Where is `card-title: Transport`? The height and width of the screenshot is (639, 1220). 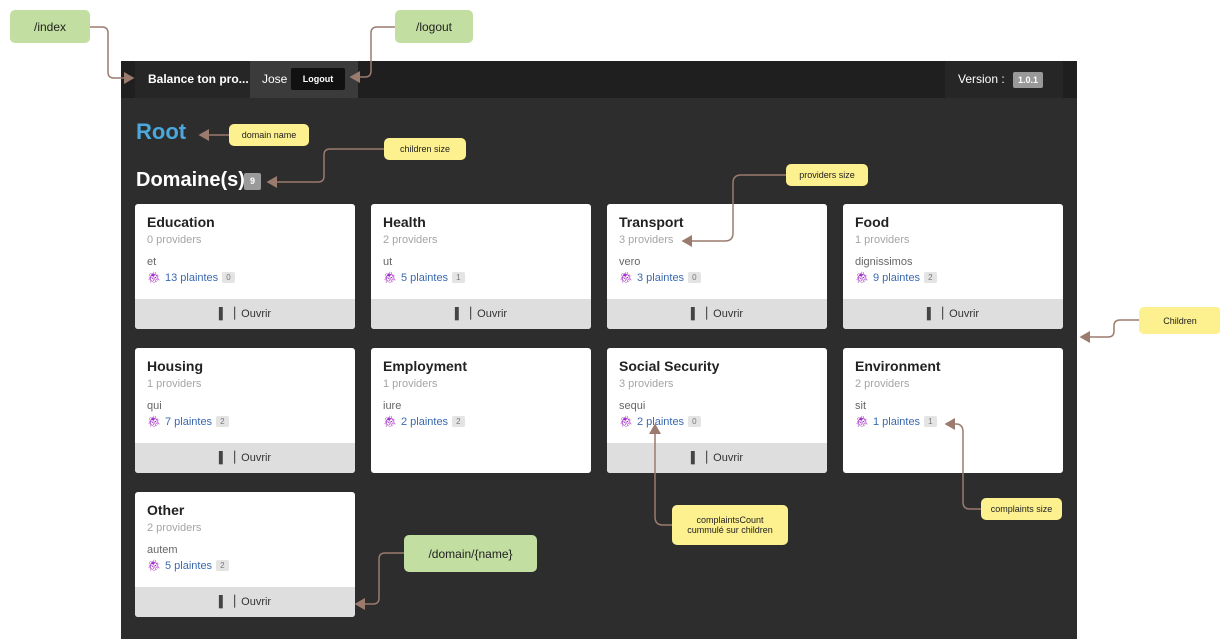 card-title: Transport is located at coordinates (651, 222).